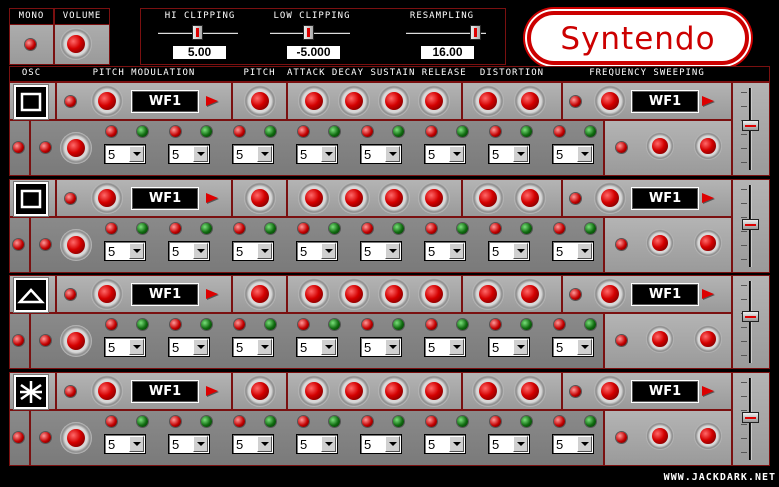 This screenshot has width=779, height=487. Describe the element at coordinates (394, 391) in the screenshot. I see `sustain-knob` at that location.